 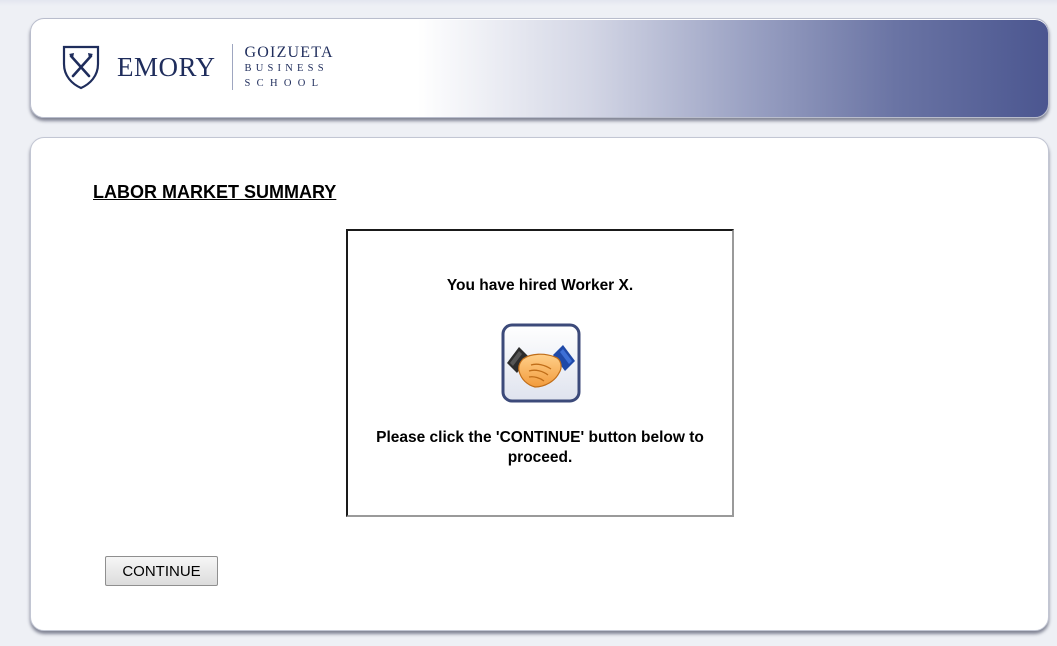 What do you see at coordinates (161, 571) in the screenshot?
I see `continue-button: CONTINUE` at bounding box center [161, 571].